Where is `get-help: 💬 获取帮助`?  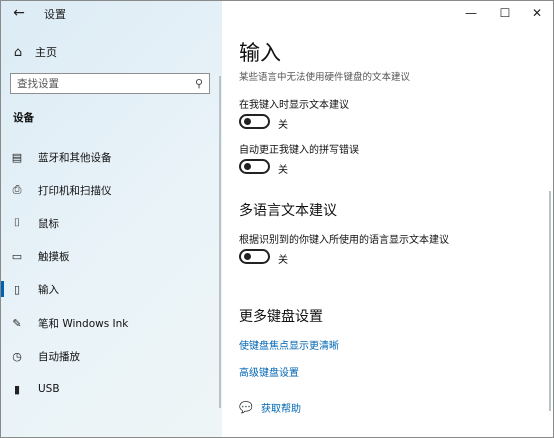 get-help: 💬 获取帮助 is located at coordinates (270, 407).